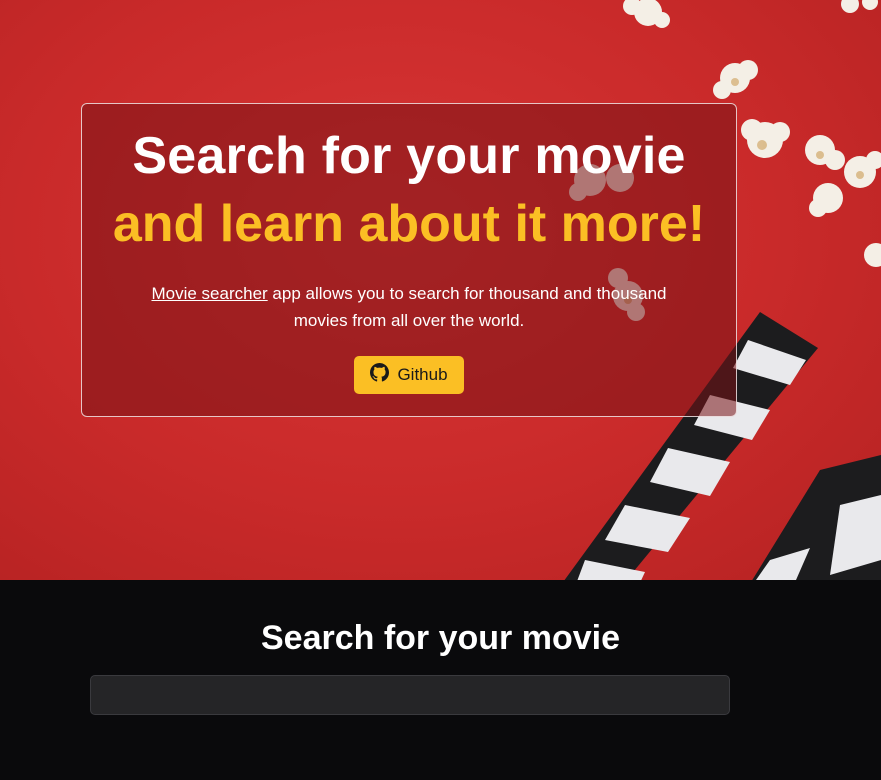 This screenshot has height=780, width=881. Describe the element at coordinates (380, 375) in the screenshot. I see `github-icon` at that location.